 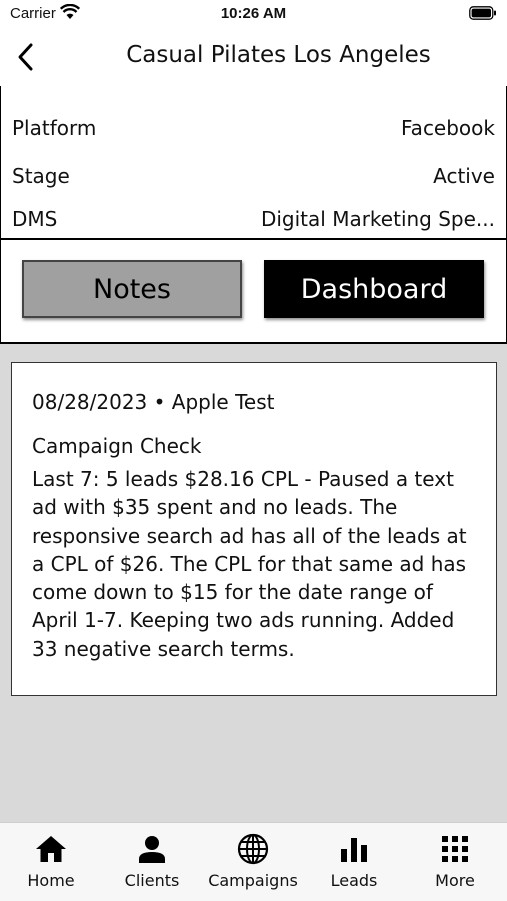 I want to click on page-title: Casual Pilates Los Angeles, so click(x=278, y=55).